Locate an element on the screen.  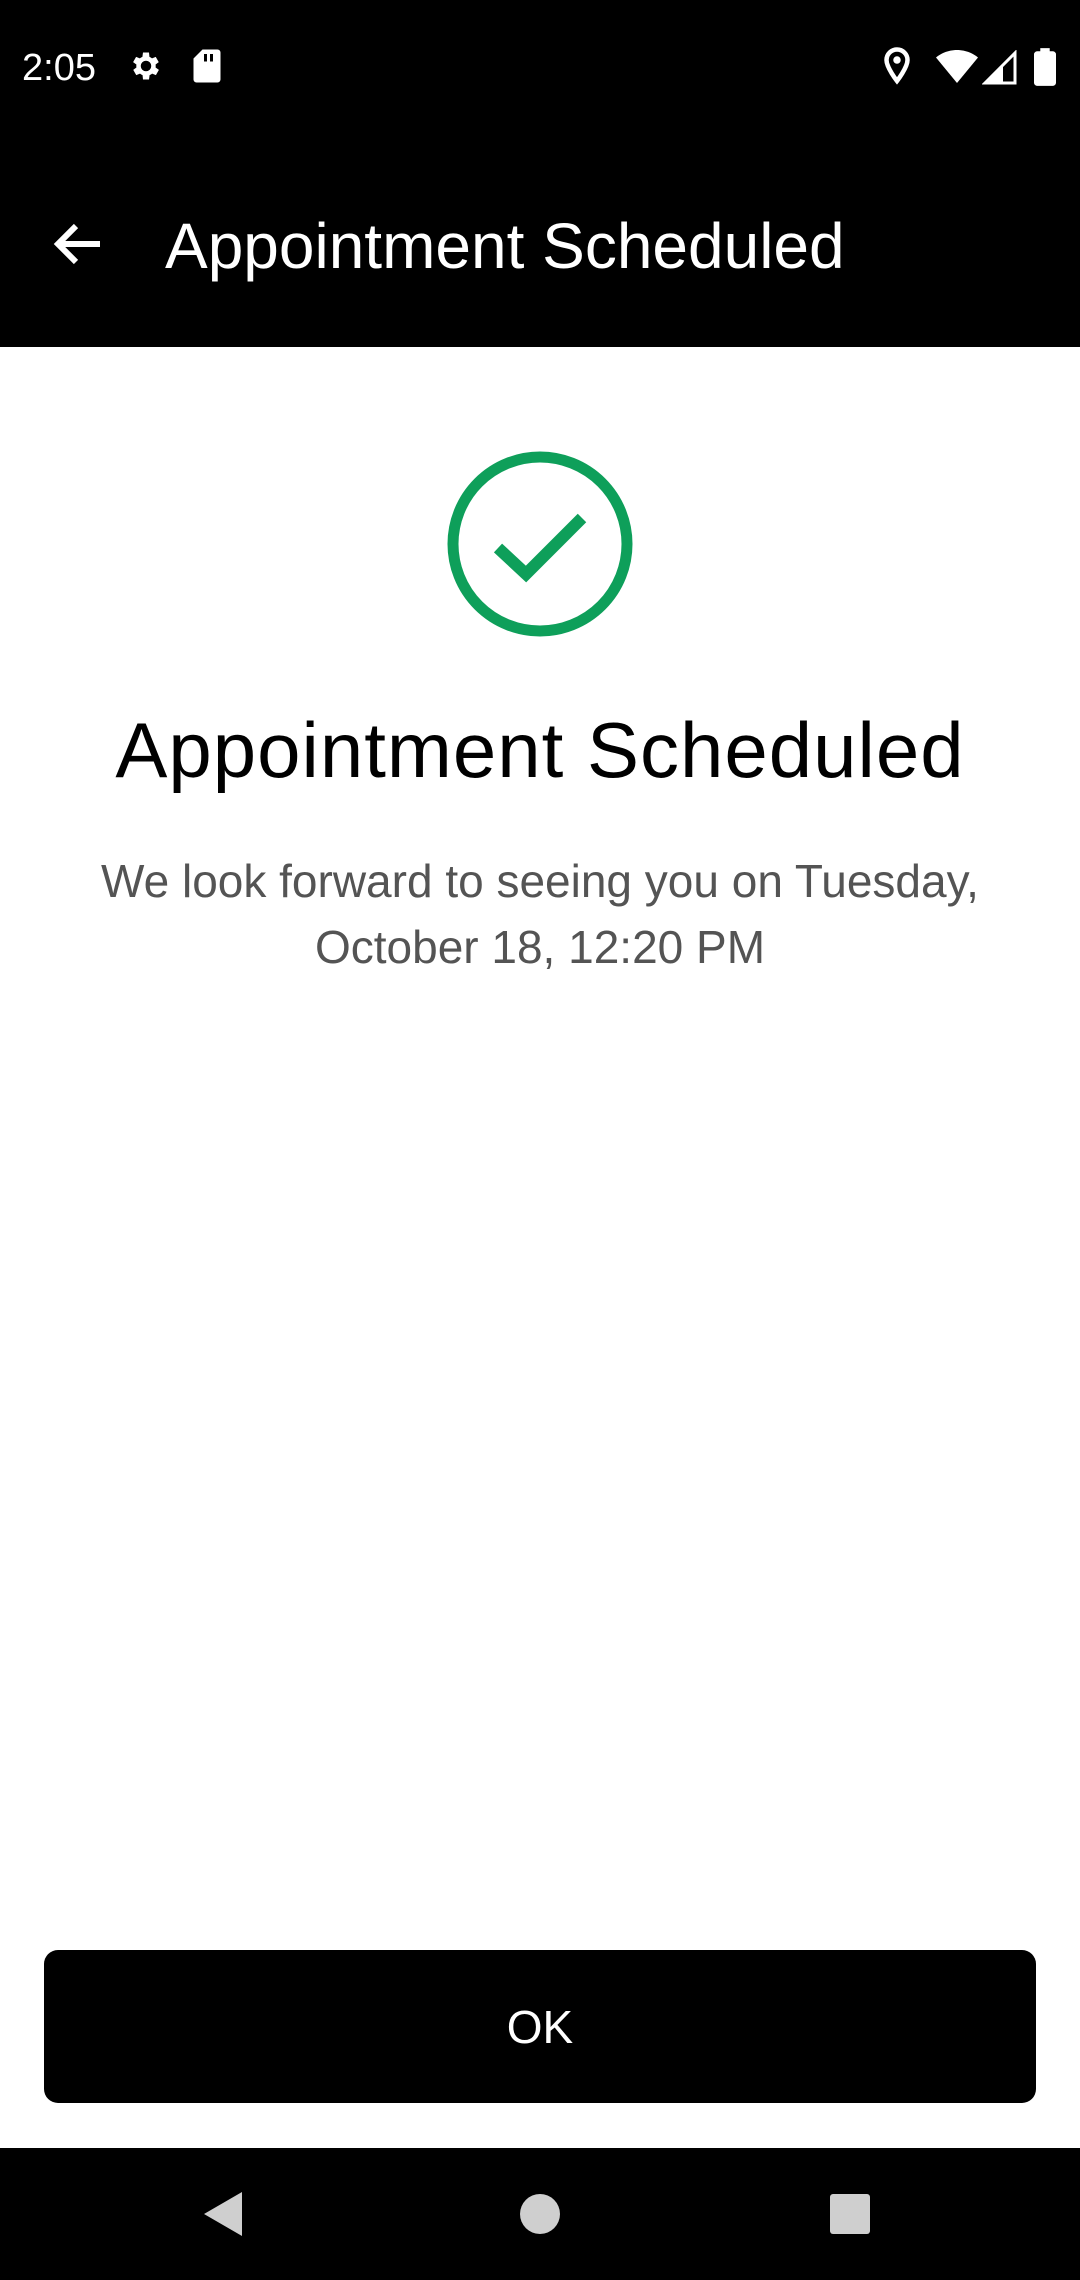
nav-home-icon is located at coordinates (540, 2214).